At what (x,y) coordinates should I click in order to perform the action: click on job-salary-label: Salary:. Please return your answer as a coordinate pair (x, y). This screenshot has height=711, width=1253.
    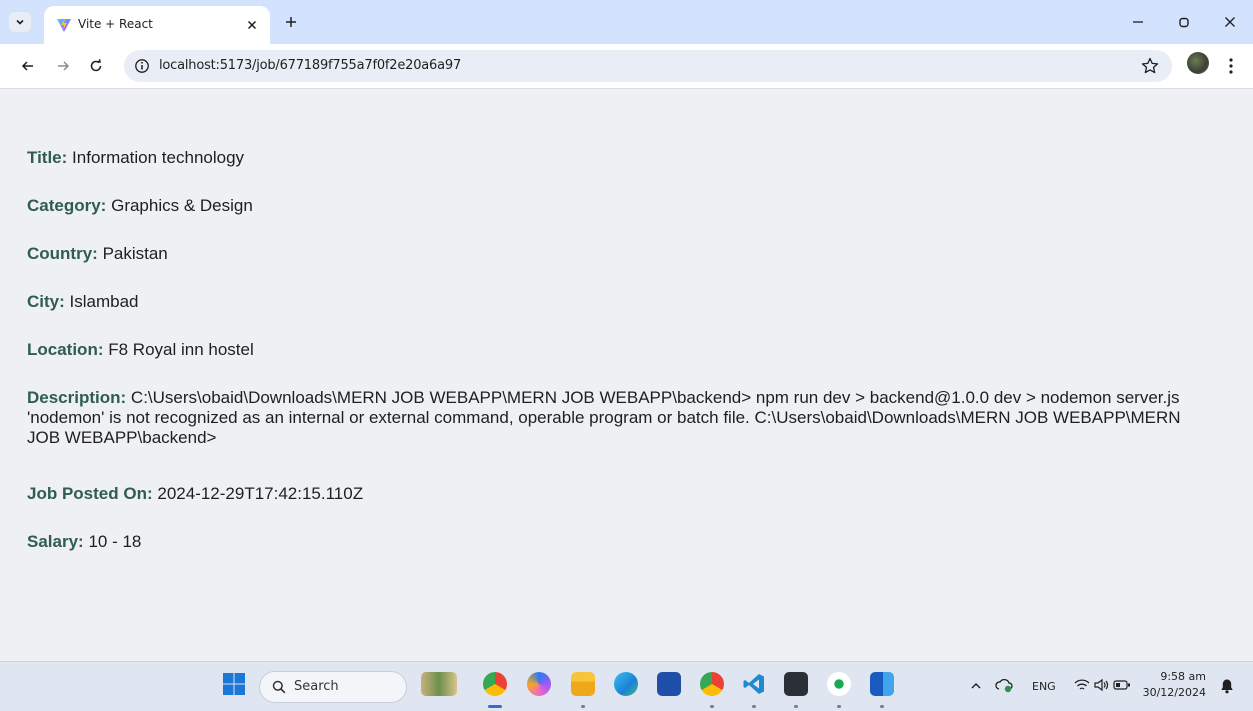
    Looking at the image, I should click on (55, 541).